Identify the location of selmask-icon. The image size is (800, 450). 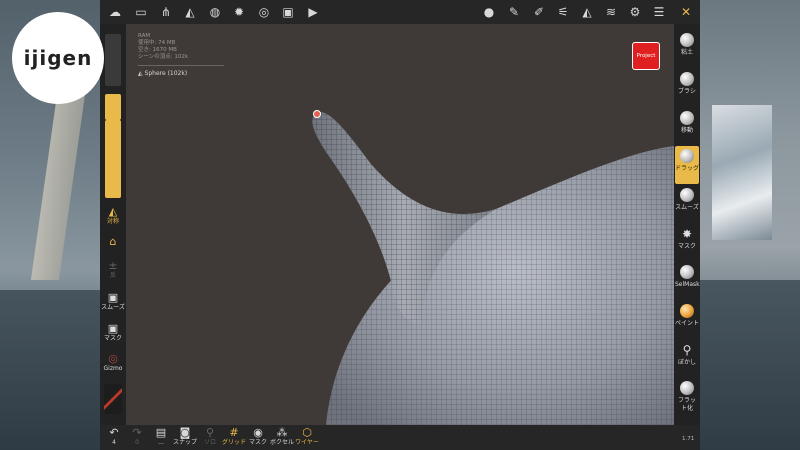
(687, 272).